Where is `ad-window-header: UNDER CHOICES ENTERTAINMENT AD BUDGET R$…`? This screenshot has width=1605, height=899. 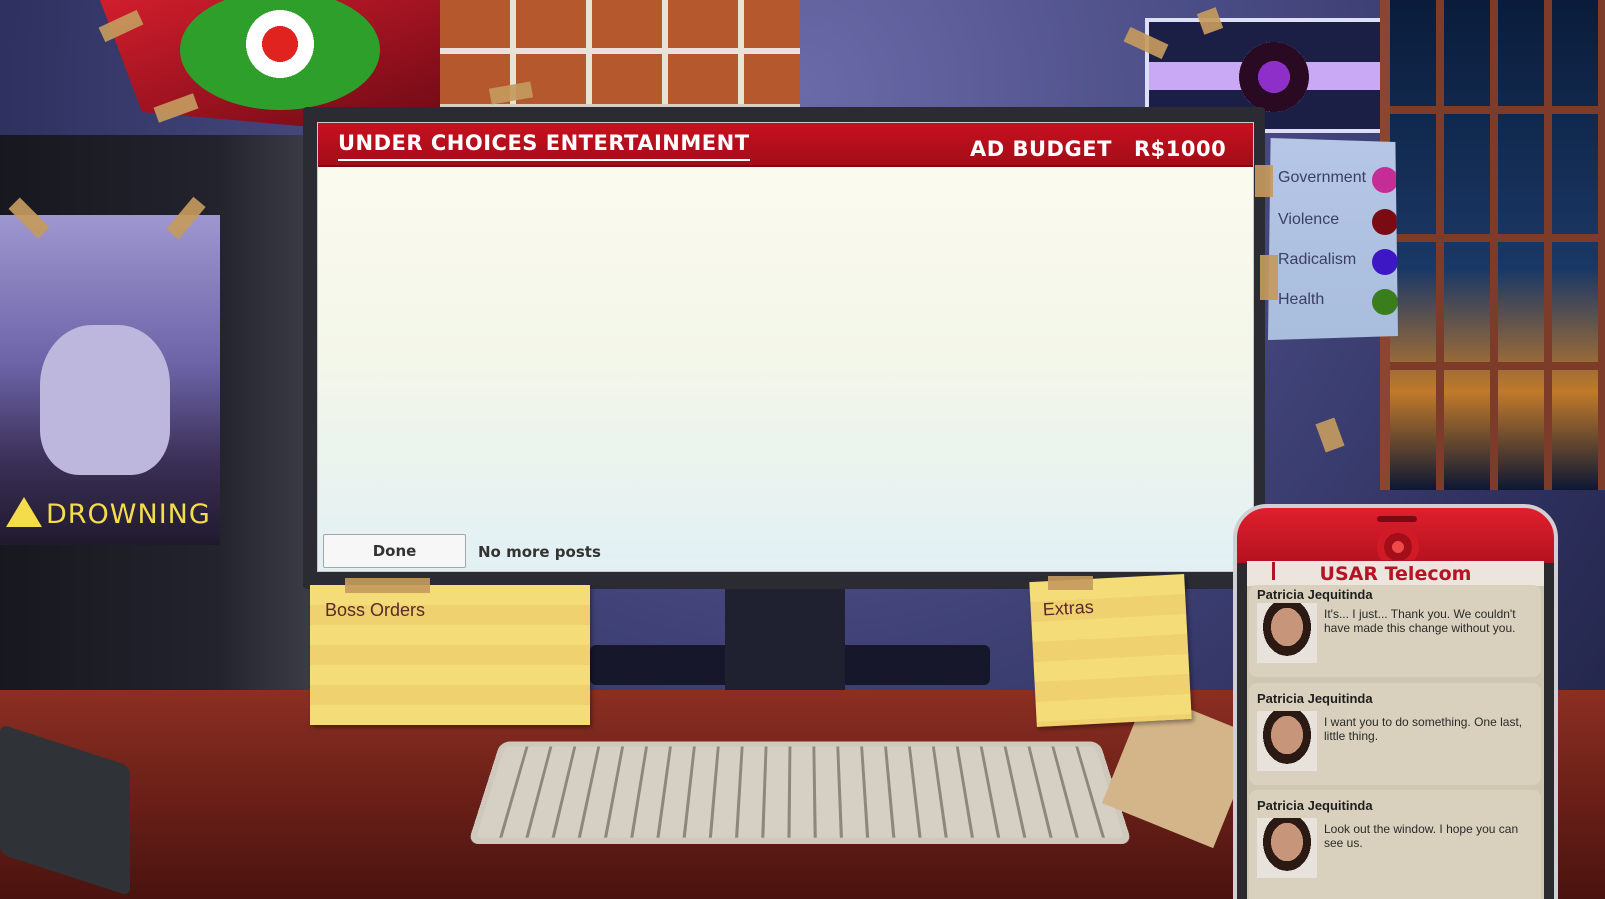
ad-window-header: UNDER CHOICES ENTERTAINMENT AD BUDGET R$… is located at coordinates (785, 145).